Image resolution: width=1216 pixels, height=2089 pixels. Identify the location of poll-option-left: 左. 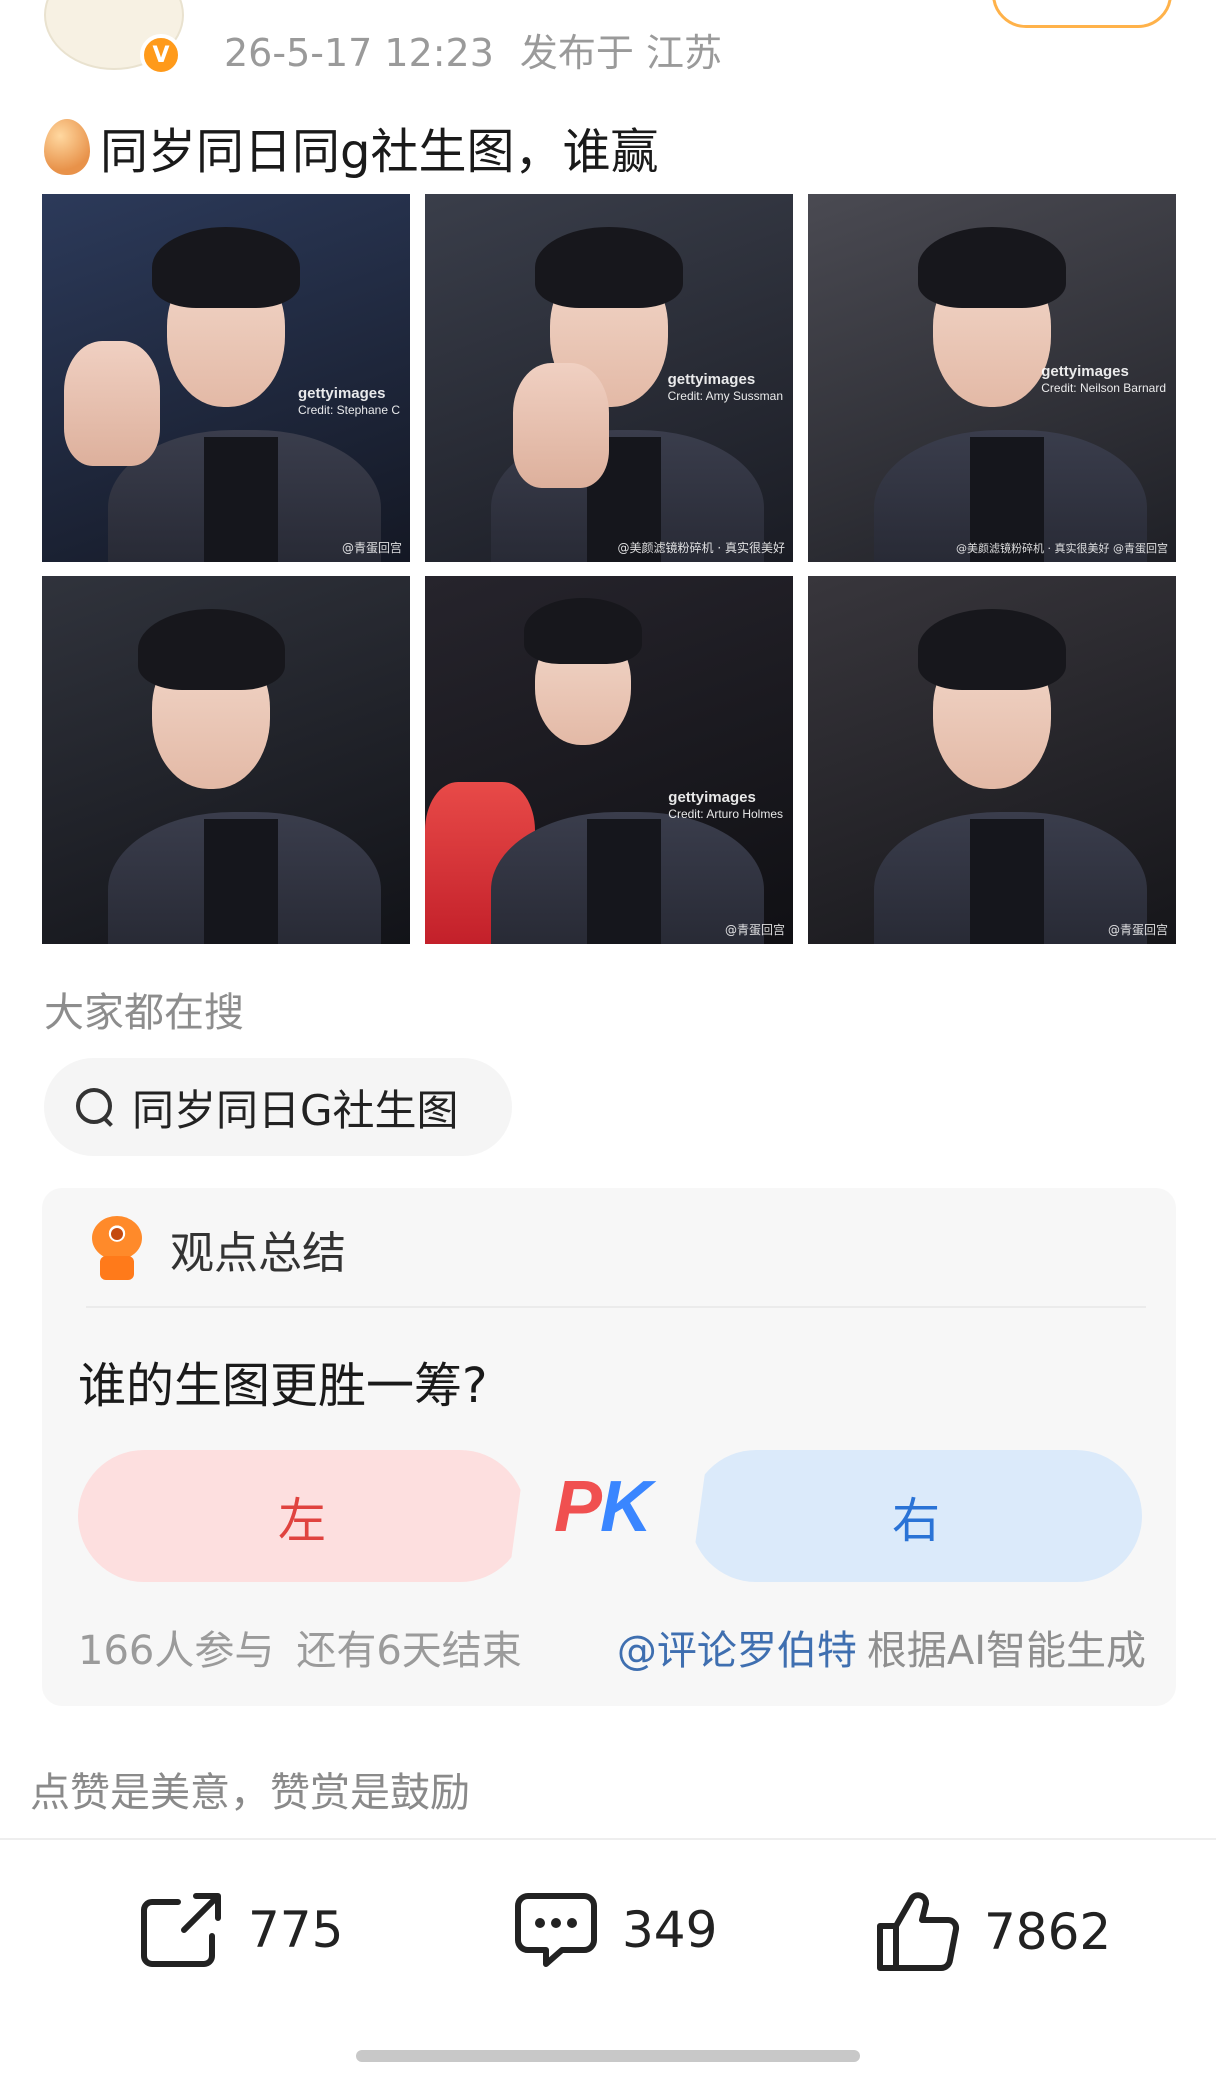
(302, 1516).